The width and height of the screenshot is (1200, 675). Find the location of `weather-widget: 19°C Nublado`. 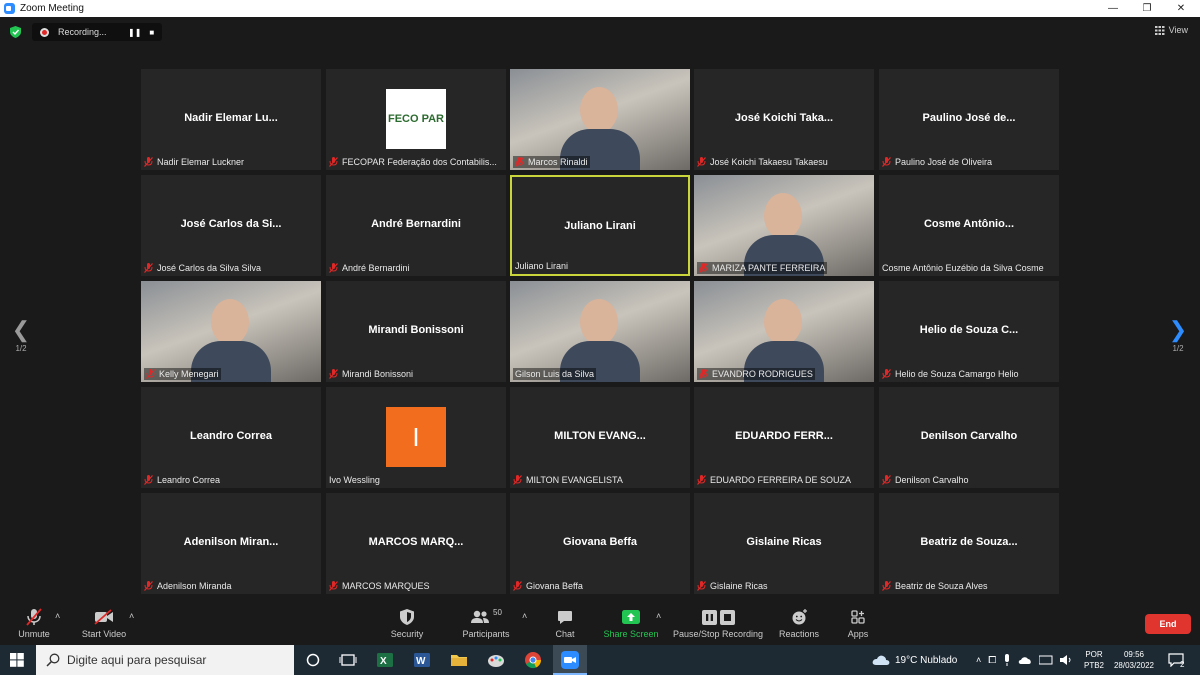

weather-widget: 19°C Nublado is located at coordinates (914, 660).